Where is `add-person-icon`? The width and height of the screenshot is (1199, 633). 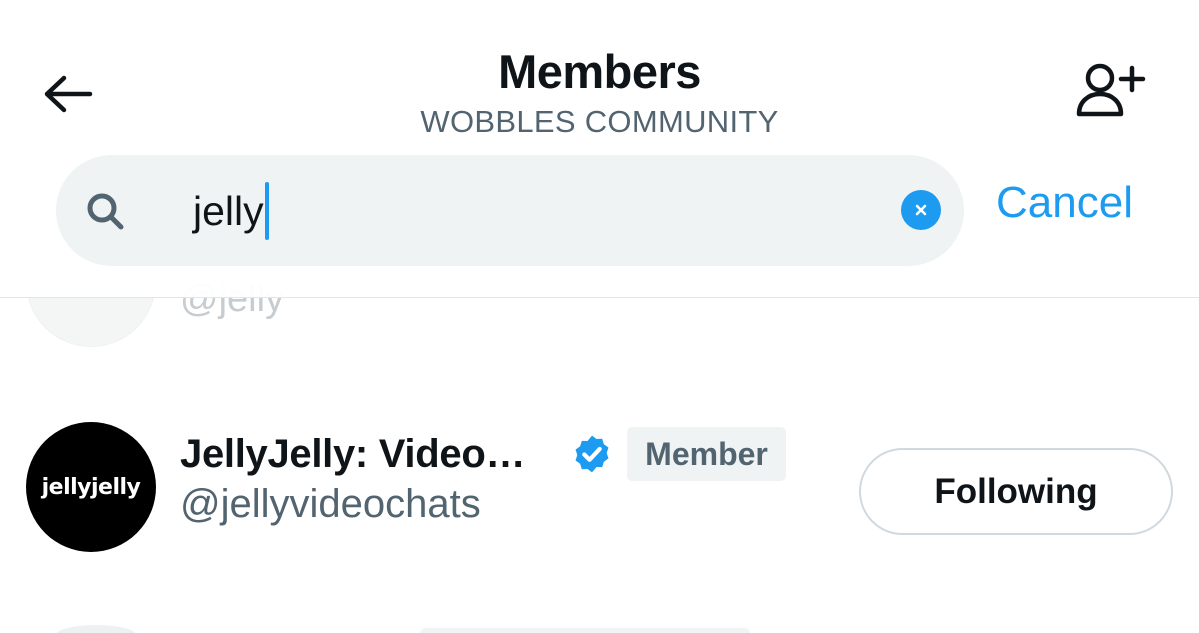
add-person-icon is located at coordinates (1111, 90).